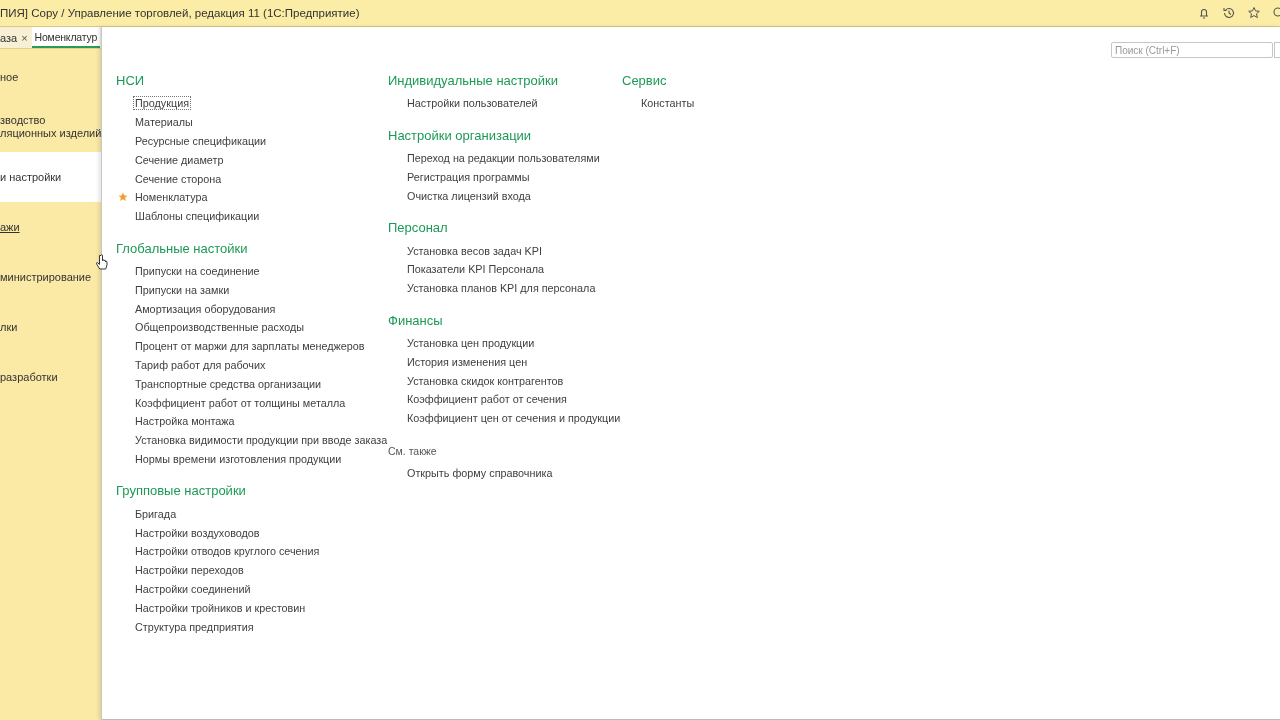 This screenshot has height=720, width=1280. I want to click on menu-link: Переход на редакции пользователями, so click(503, 158).